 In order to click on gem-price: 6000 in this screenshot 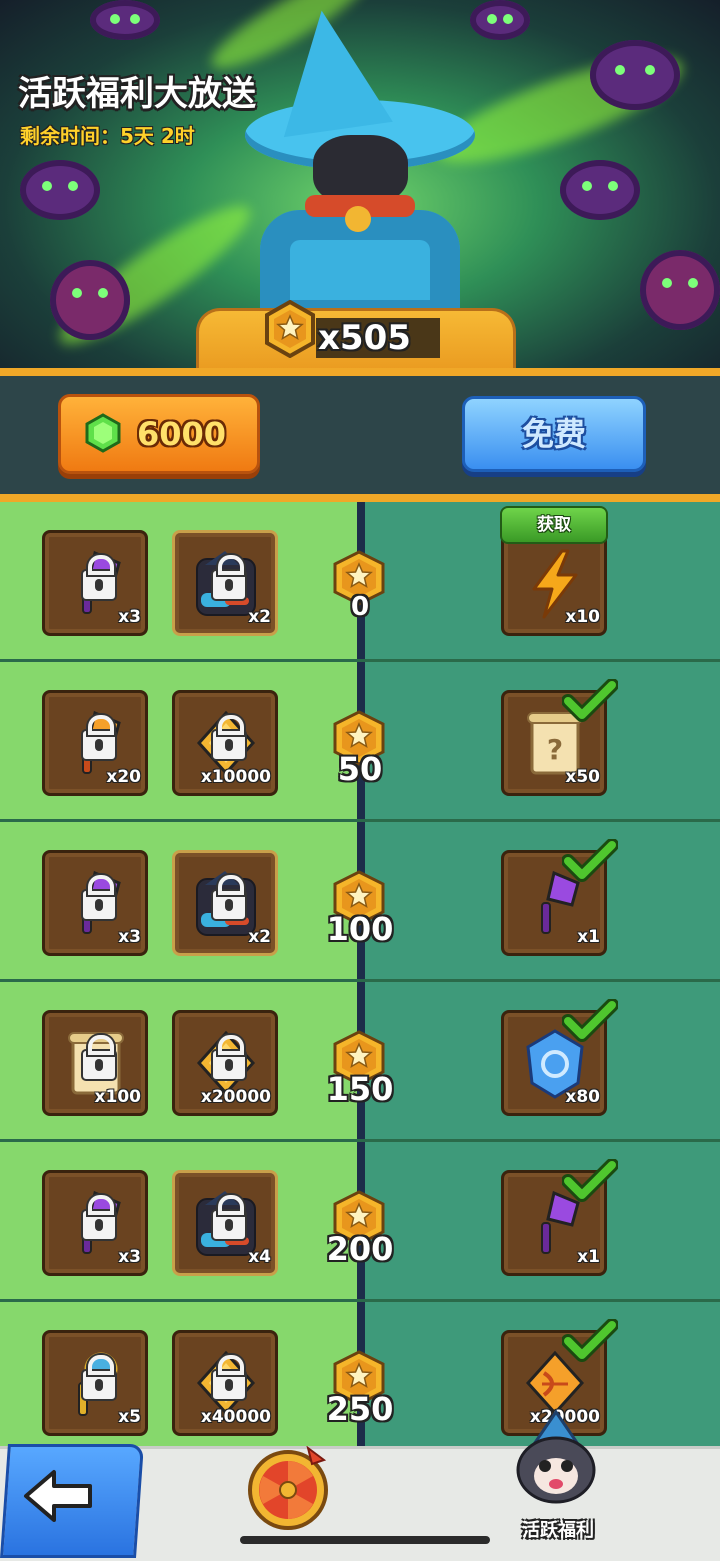, I will do `click(182, 434)`.